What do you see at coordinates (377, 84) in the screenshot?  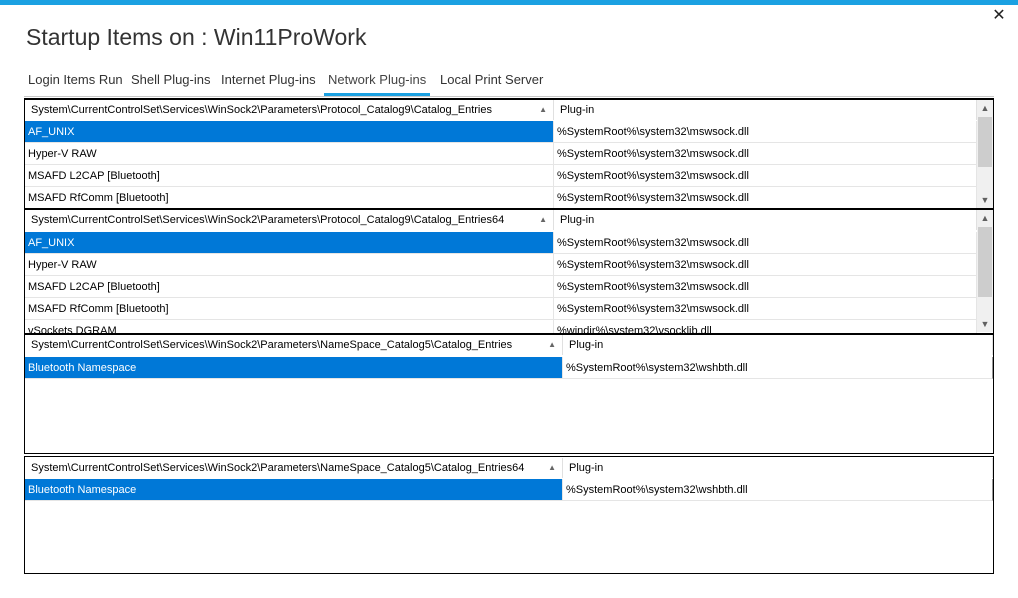 I see `tab-network-plug-ins: Network Plug-ins` at bounding box center [377, 84].